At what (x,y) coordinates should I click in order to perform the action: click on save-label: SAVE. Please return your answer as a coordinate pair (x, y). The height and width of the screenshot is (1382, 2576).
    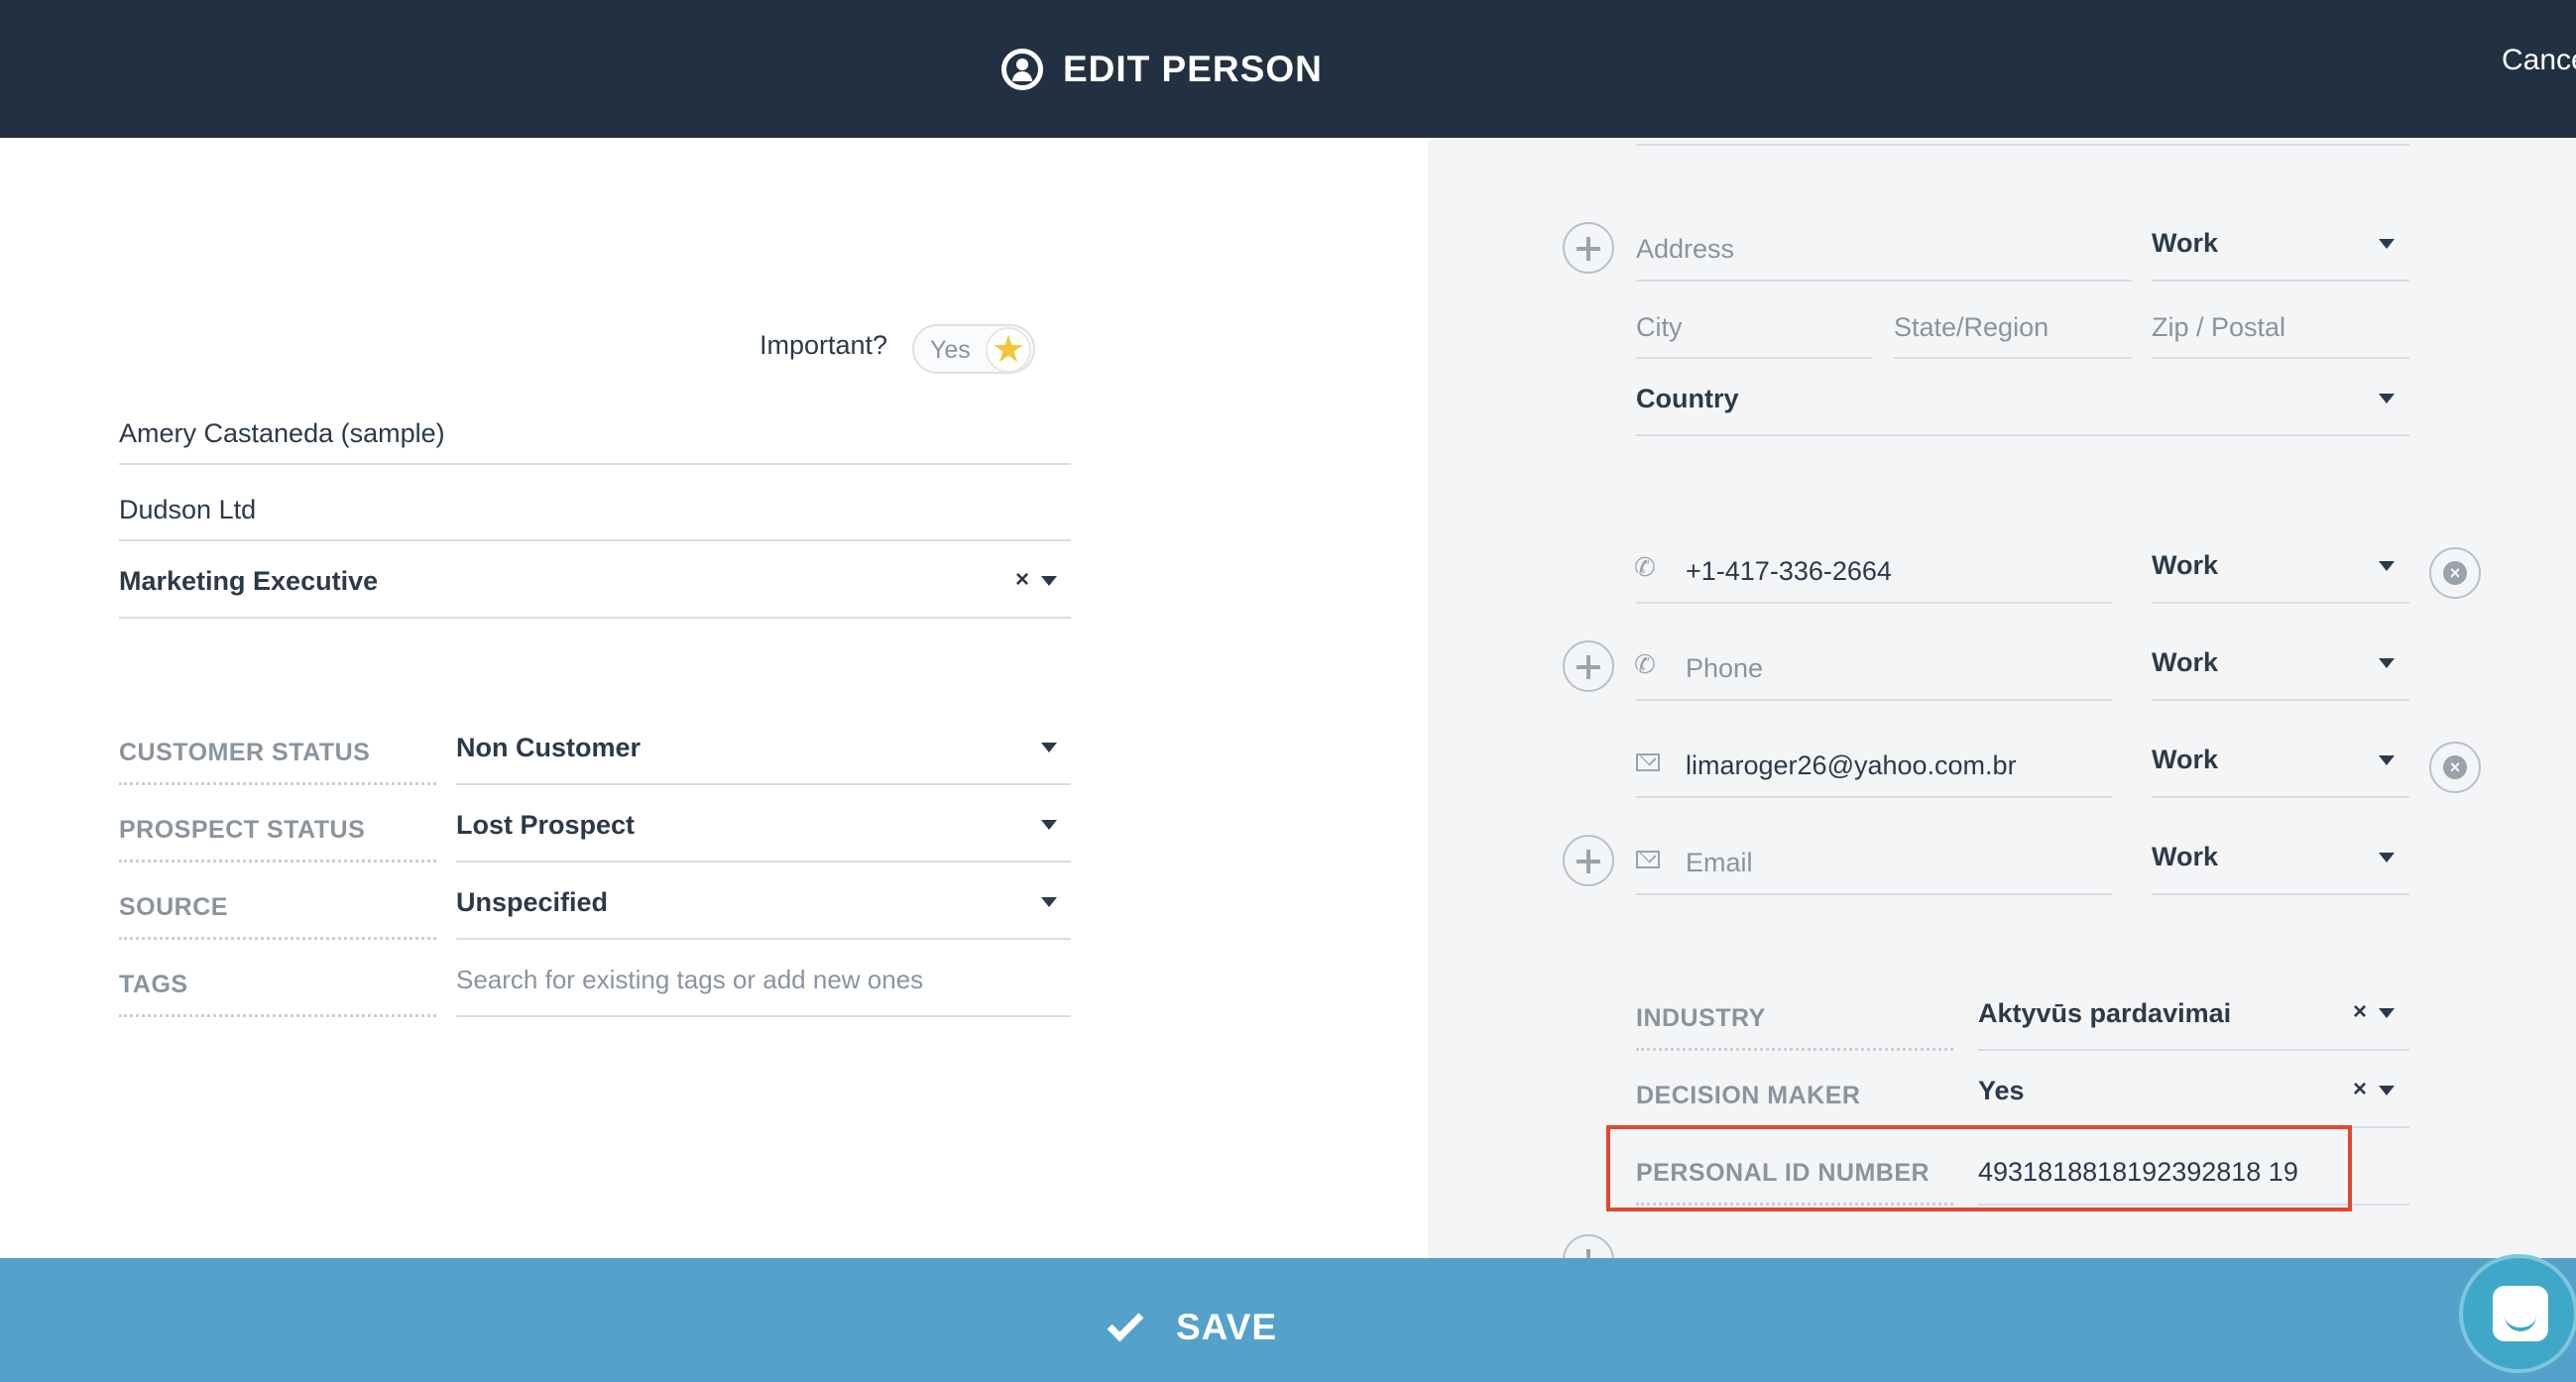
    Looking at the image, I should click on (1227, 1327).